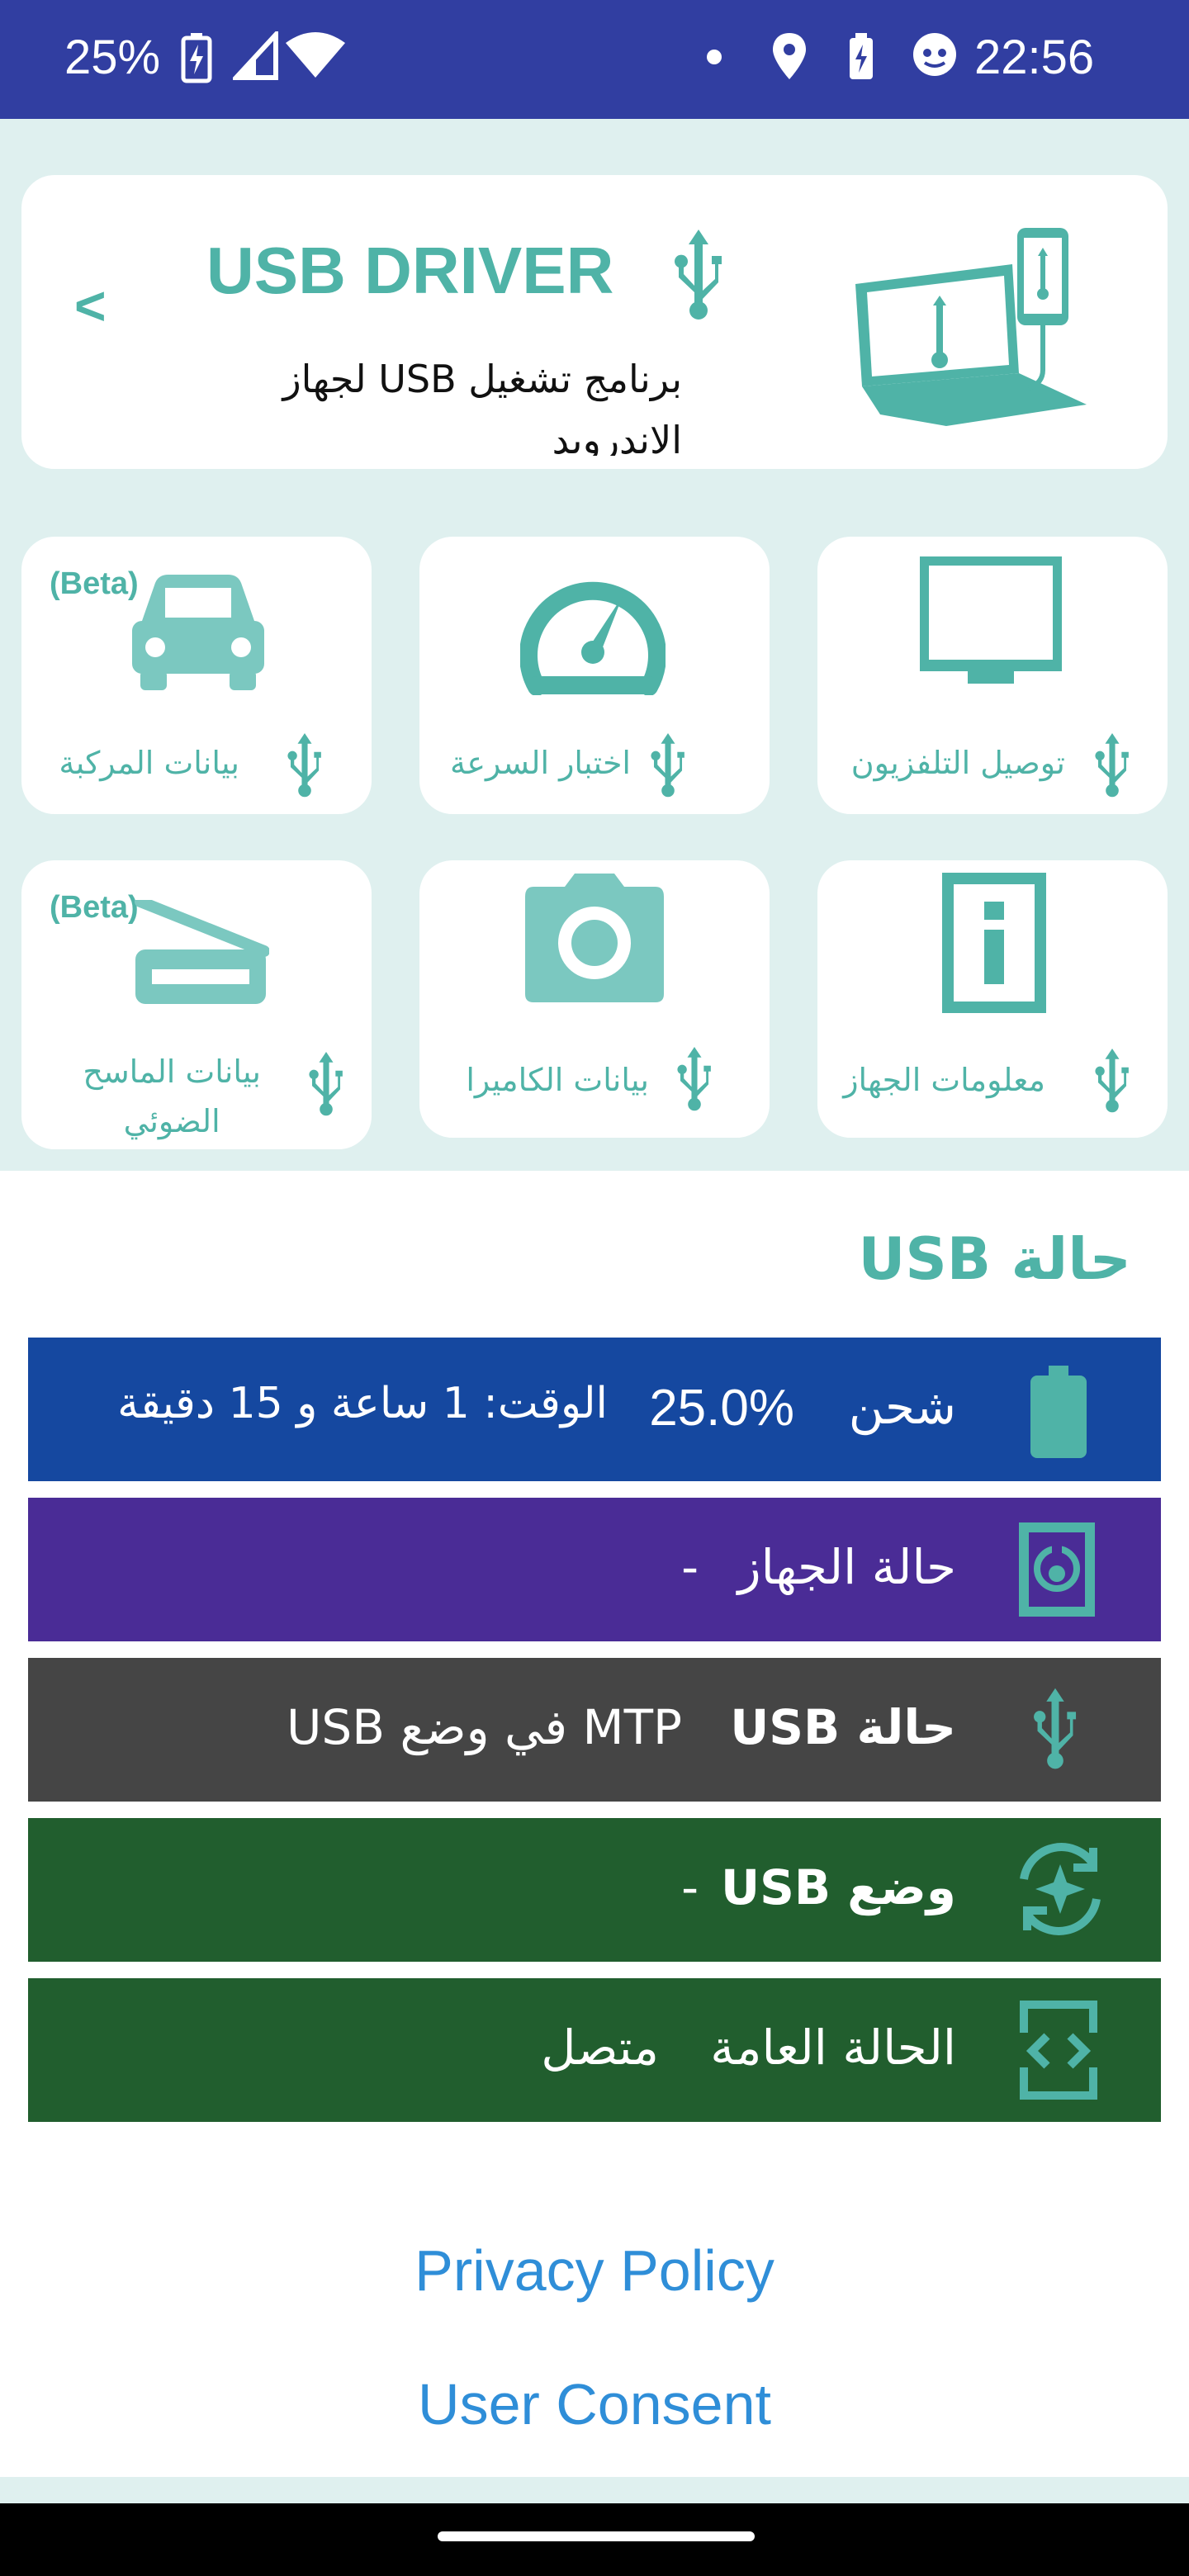  I want to click on navigation-bar, so click(594, 2539).